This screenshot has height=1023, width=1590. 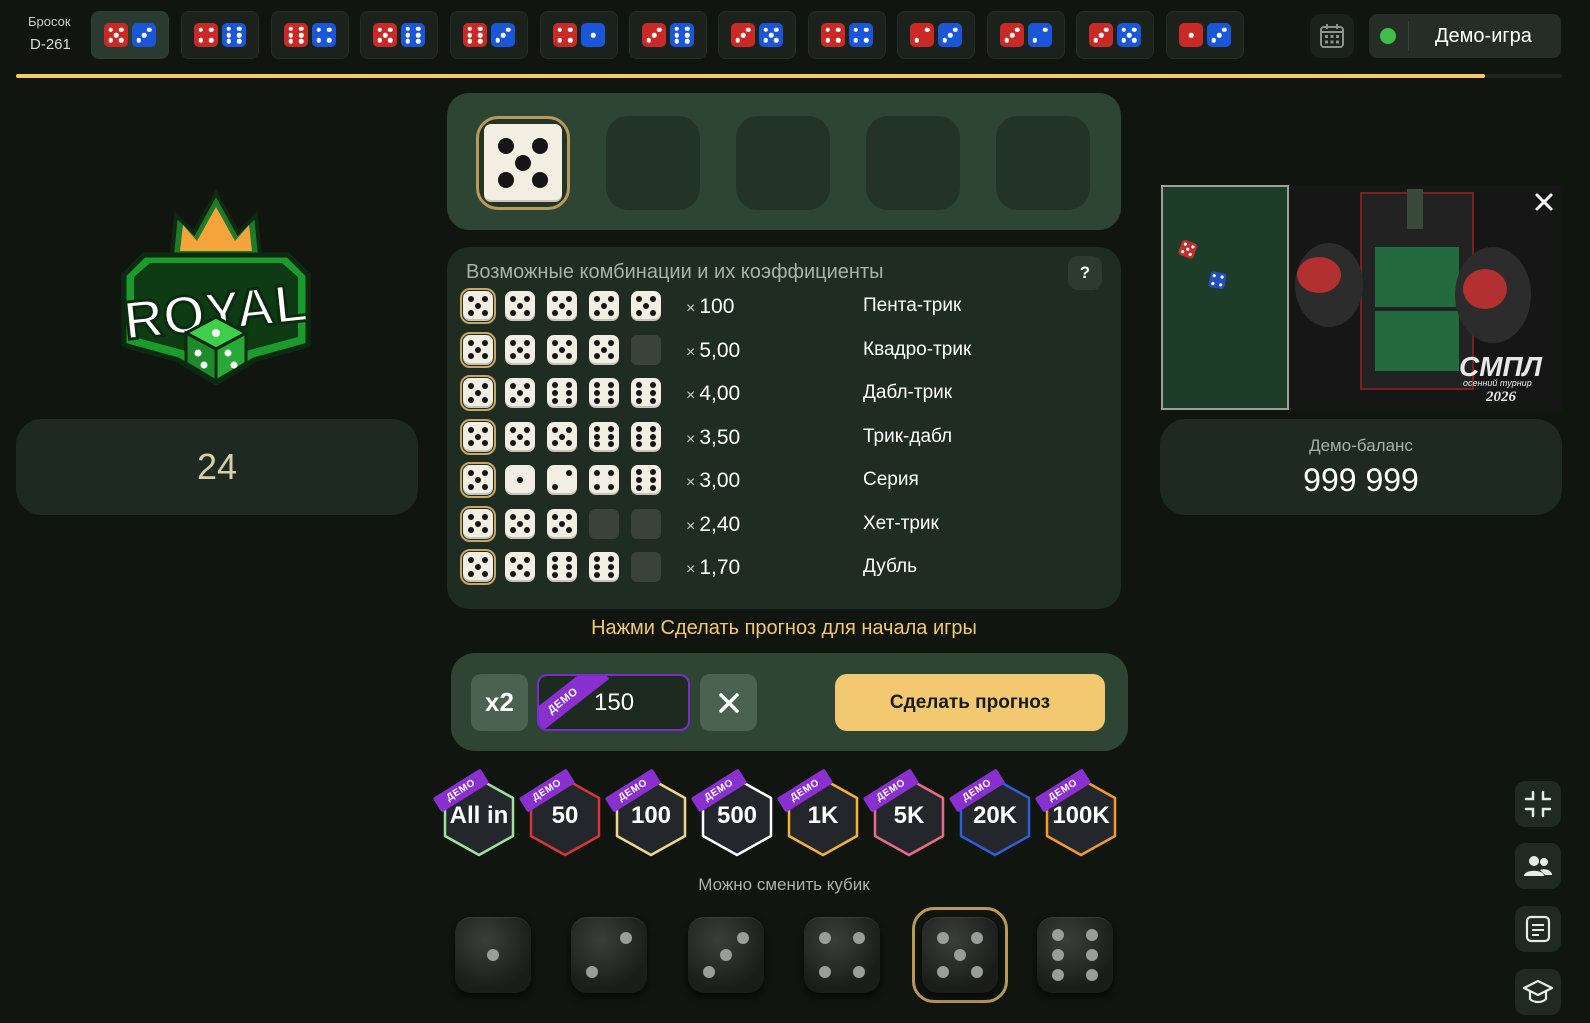 I want to click on combination-multiplier: × 1,70, so click(x=713, y=568).